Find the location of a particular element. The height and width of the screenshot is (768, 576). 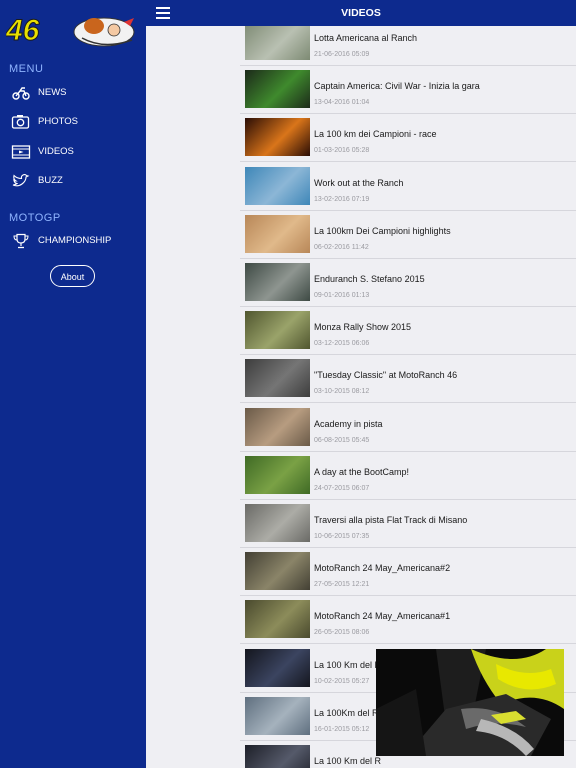

sidebar-item-news: NEWS is located at coordinates (73, 93).